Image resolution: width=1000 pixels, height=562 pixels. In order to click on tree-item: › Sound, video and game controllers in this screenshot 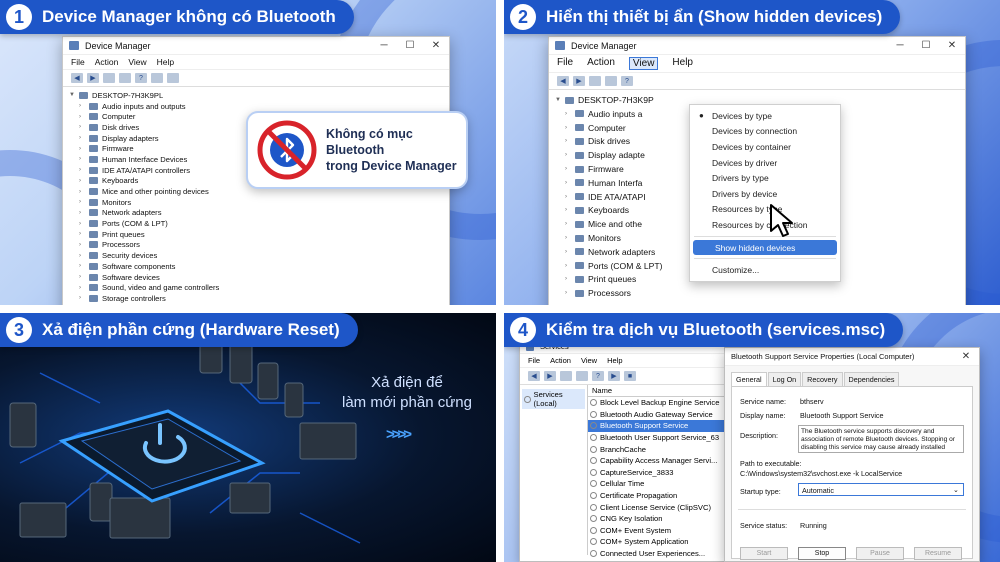, I will do `click(256, 287)`.